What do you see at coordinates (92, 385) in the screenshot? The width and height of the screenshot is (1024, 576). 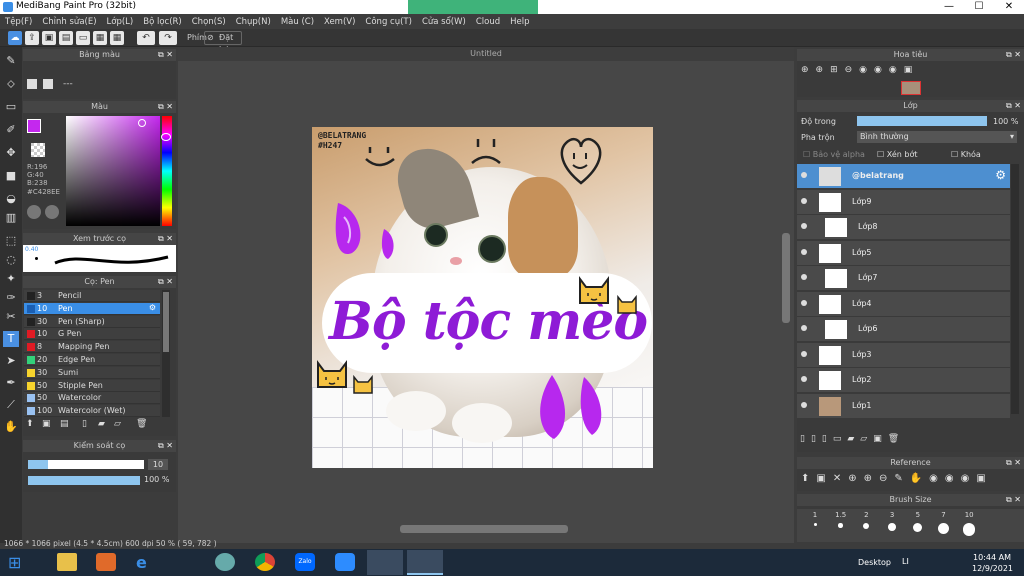 I see `brush-item: 50 Stipple Pen` at bounding box center [92, 385].